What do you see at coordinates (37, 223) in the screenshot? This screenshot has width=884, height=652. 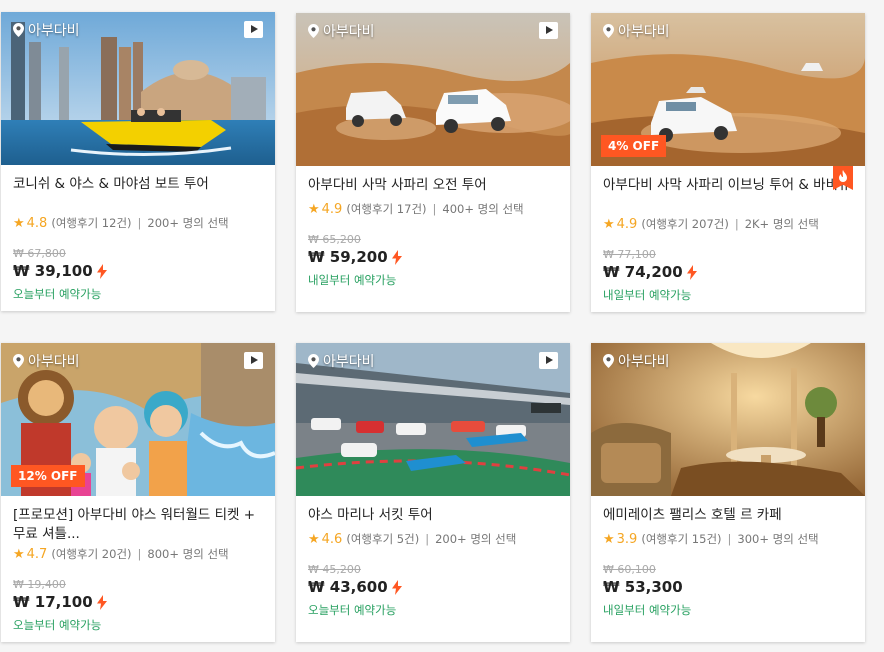 I see `rating-value: 4.8` at bounding box center [37, 223].